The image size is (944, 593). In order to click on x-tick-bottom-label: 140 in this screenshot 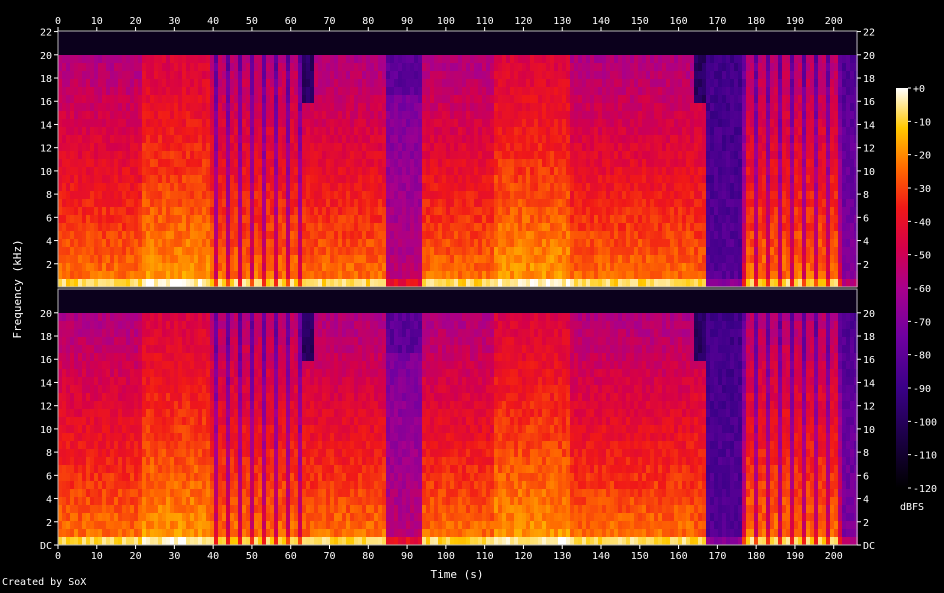, I will do `click(601, 556)`.